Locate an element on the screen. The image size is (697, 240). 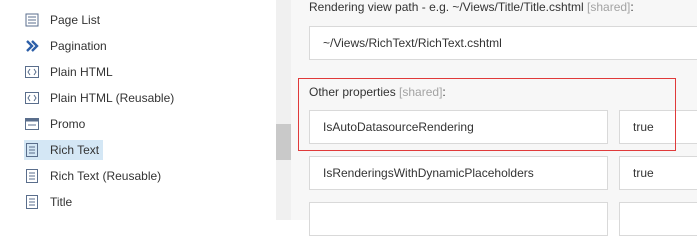
tree-item-plain-html-reusable: Plain HTML (Reusable) is located at coordinates (101, 98).